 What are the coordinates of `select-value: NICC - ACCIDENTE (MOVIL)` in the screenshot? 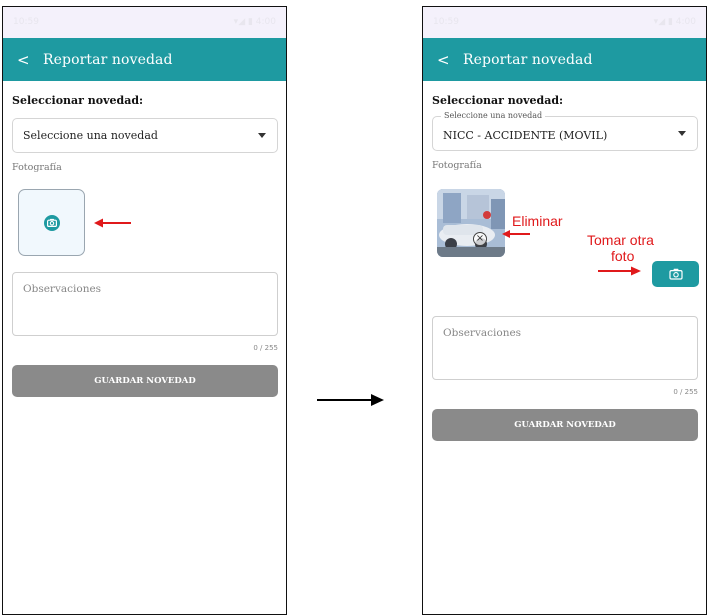 It's located at (525, 135).